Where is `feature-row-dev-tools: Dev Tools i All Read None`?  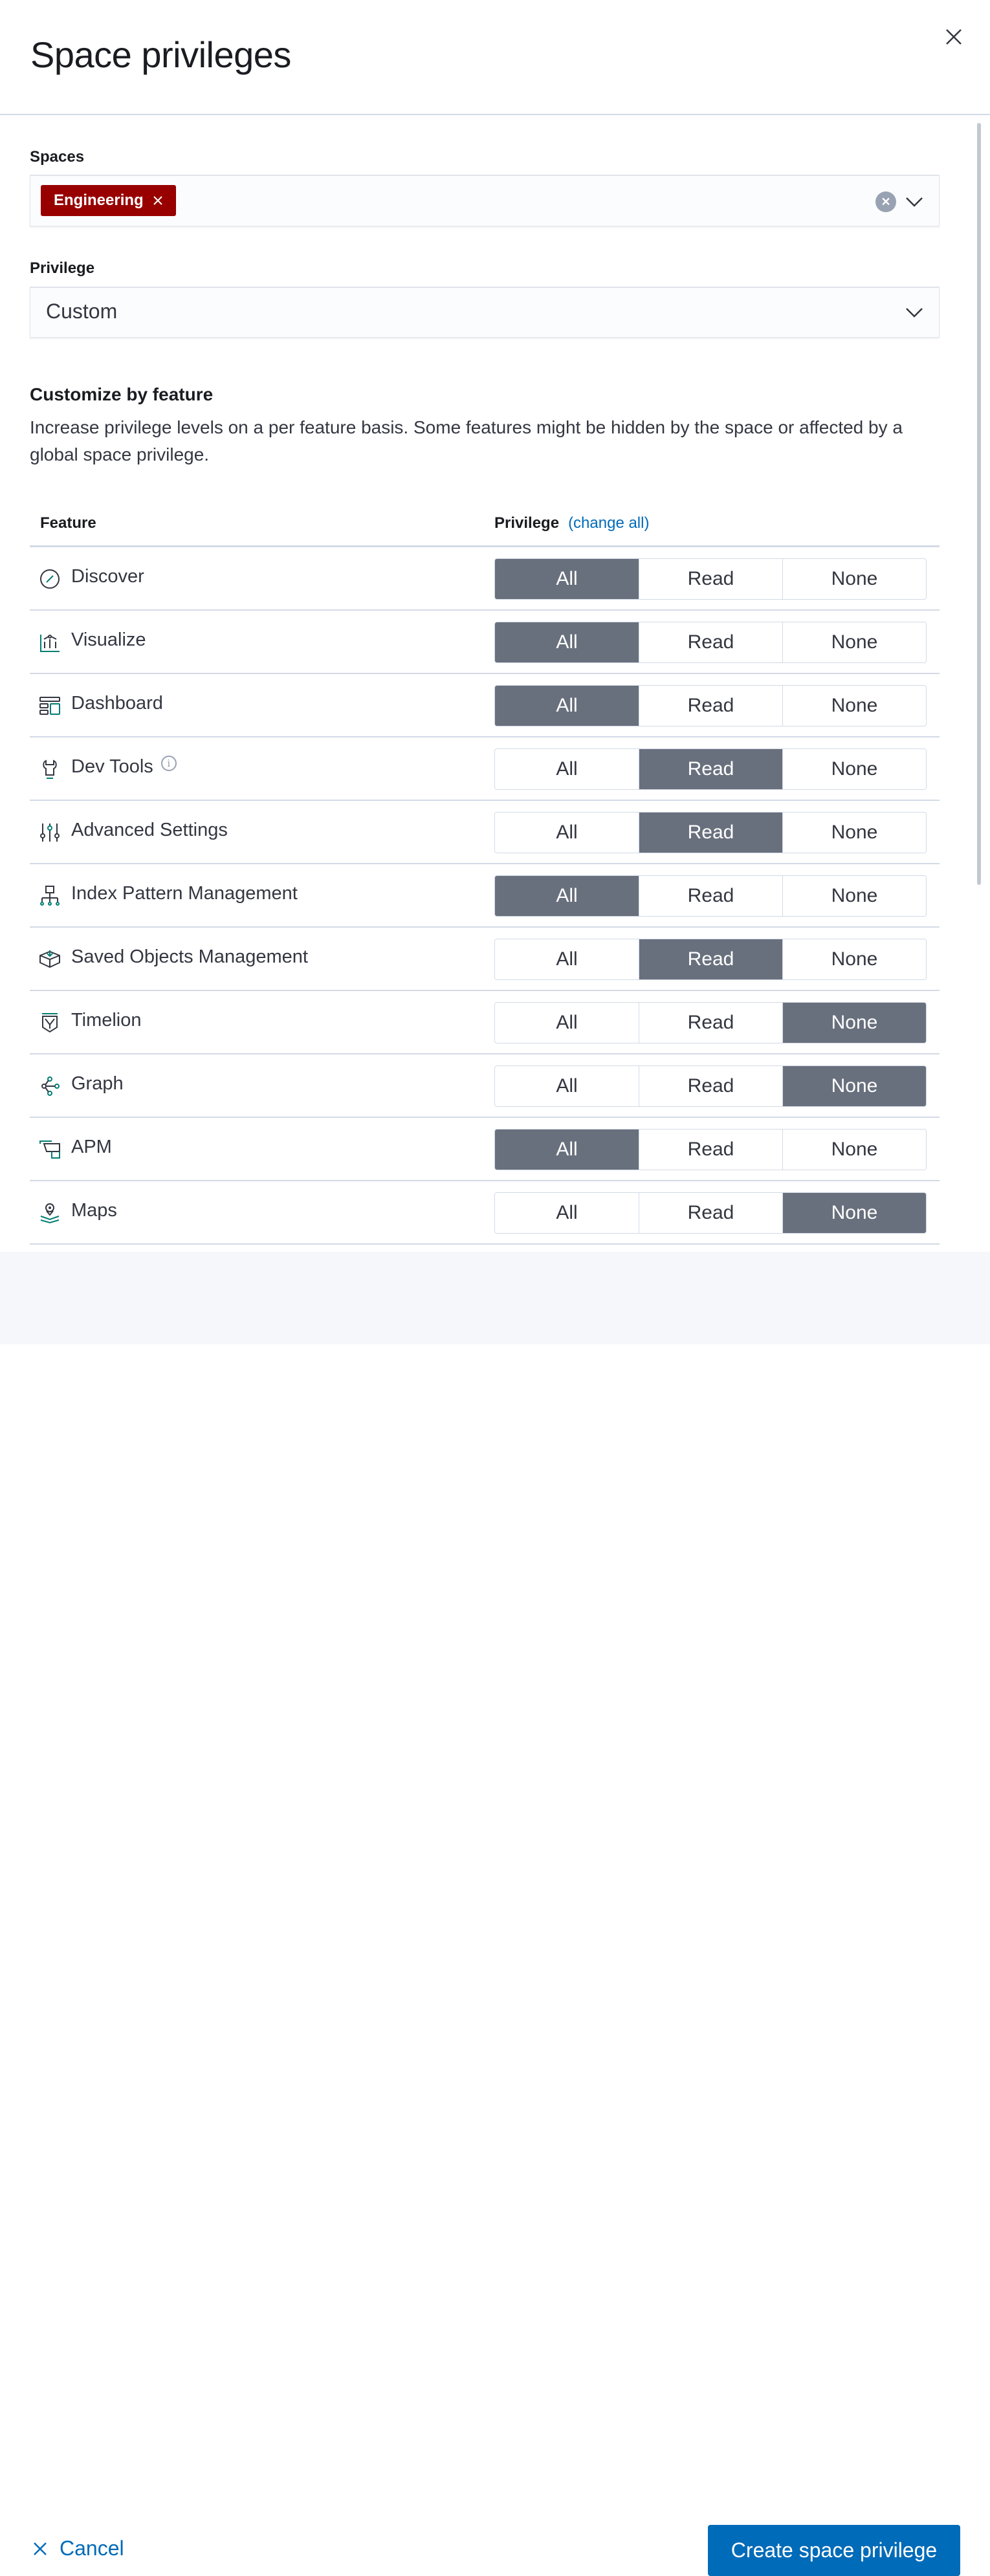 feature-row-dev-tools: Dev Tools i All Read None is located at coordinates (485, 769).